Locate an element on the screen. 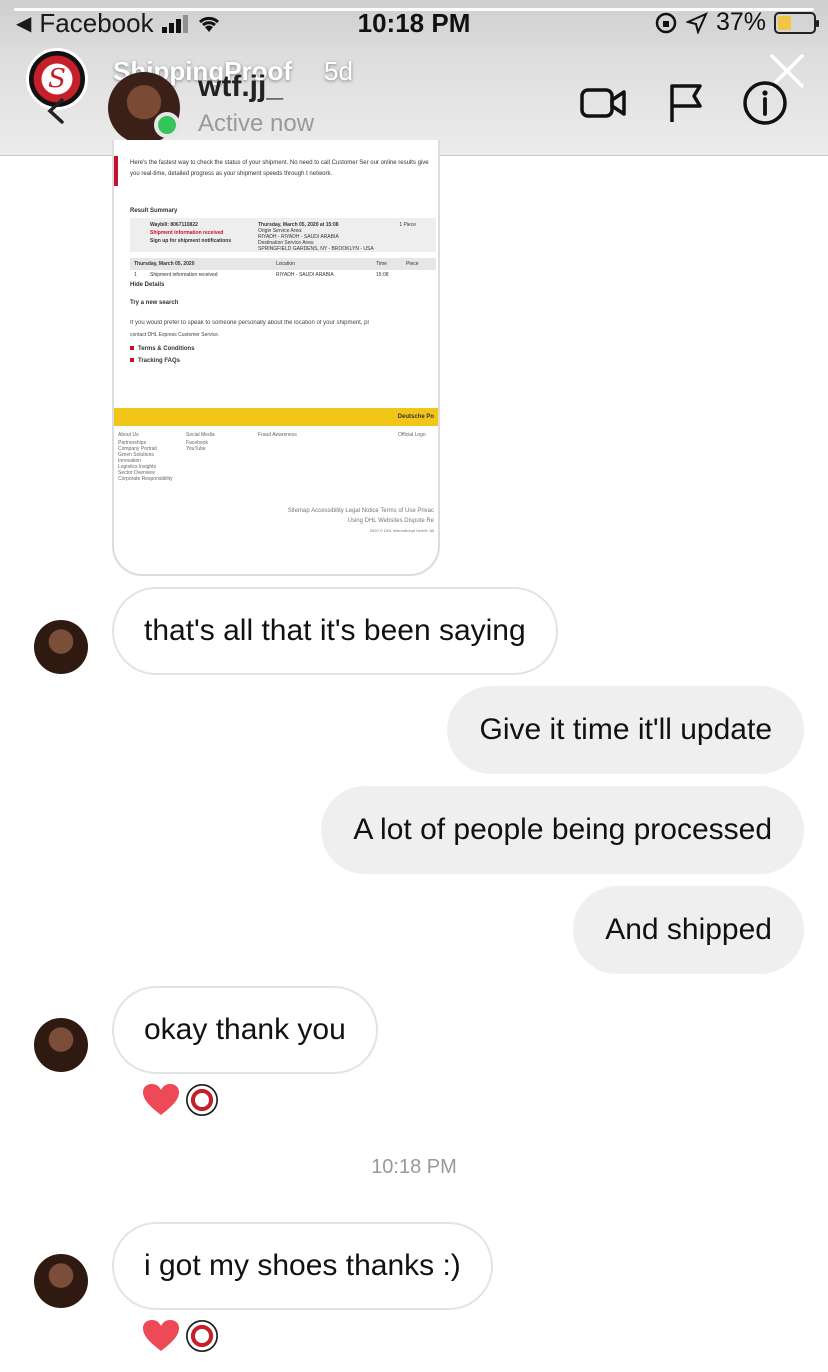 The image size is (828, 1372). result-summary-title: Result Summary is located at coordinates (154, 211).